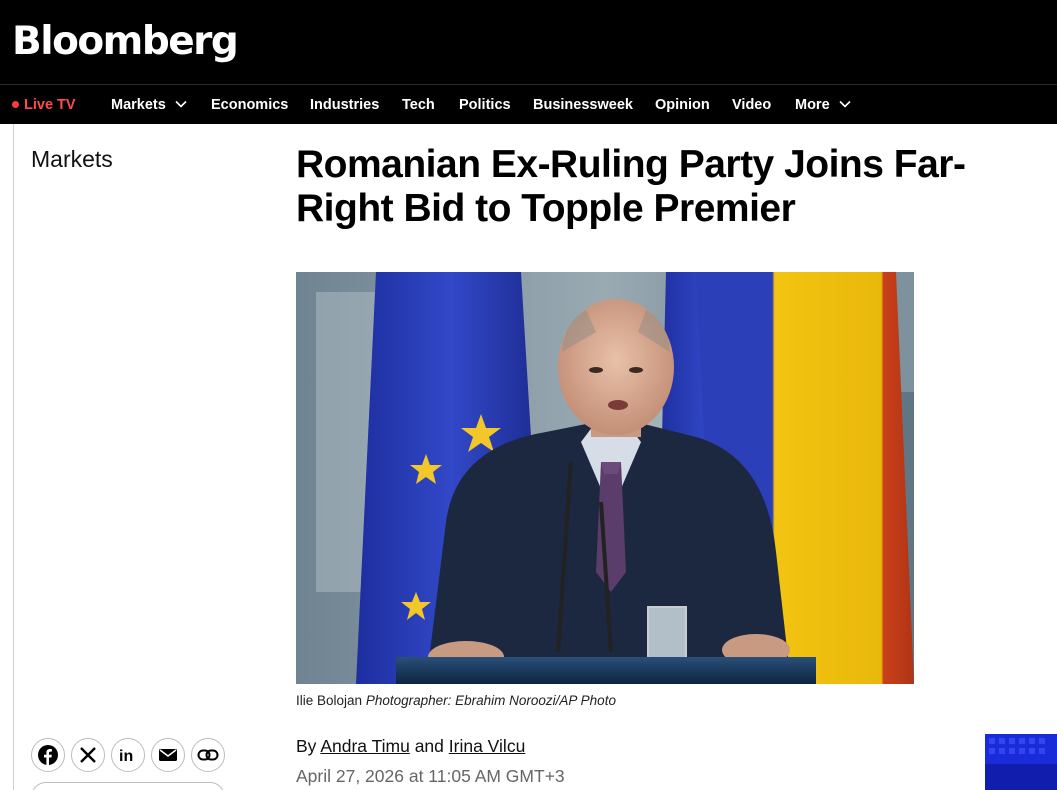 This screenshot has width=1057, height=790. What do you see at coordinates (429, 746) in the screenshot?
I see `byline-and: and` at bounding box center [429, 746].